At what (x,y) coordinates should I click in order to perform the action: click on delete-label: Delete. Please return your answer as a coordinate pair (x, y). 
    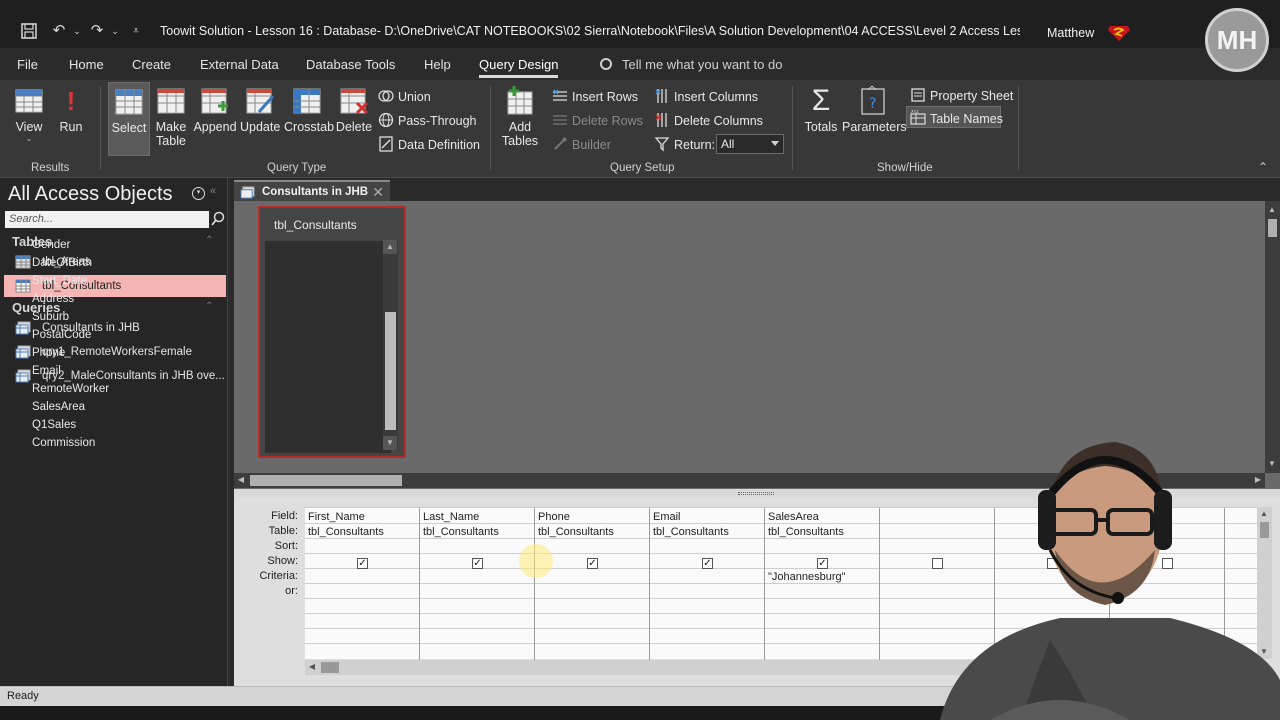
    Looking at the image, I should click on (354, 127).